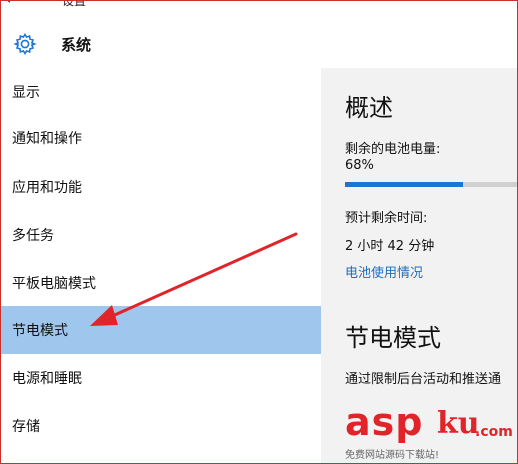  I want to click on sidebar-item-apps: 应用和功能, so click(160, 187).